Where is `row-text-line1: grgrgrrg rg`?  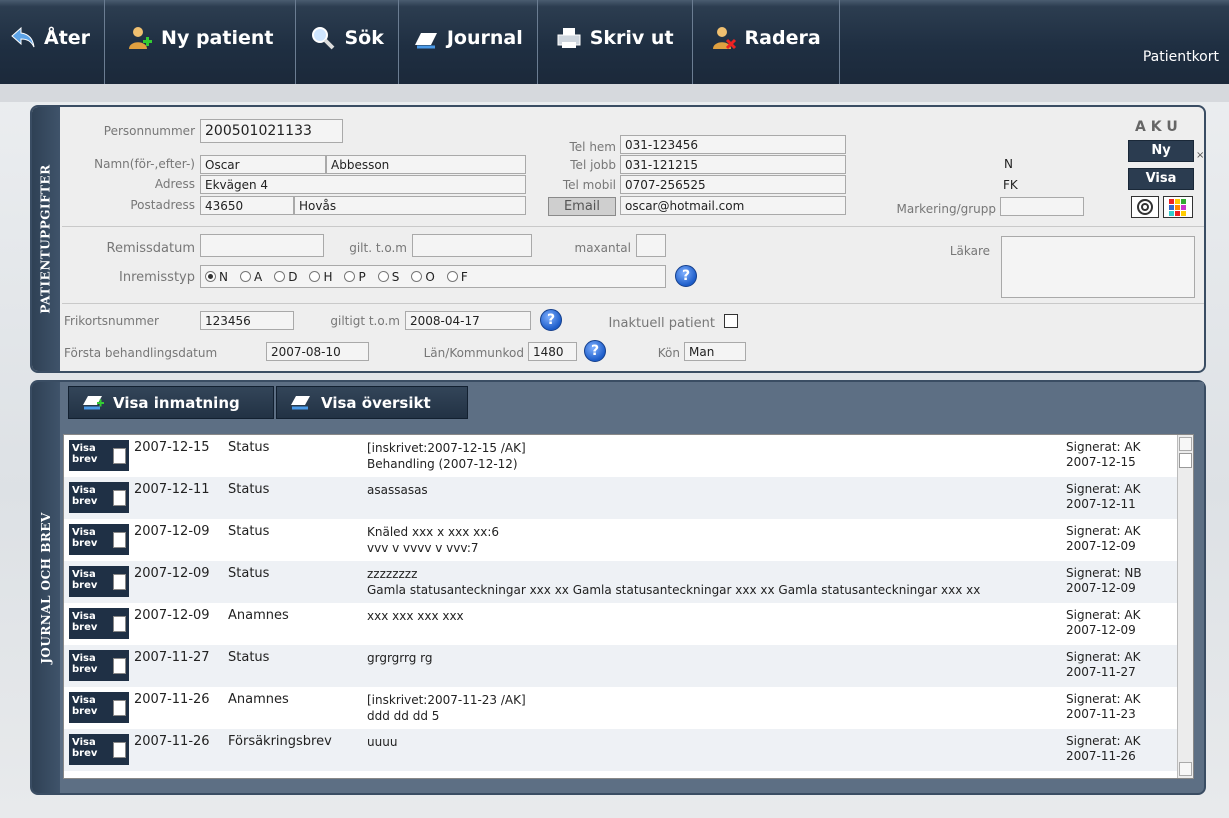 row-text-line1: grgrgrrg rg is located at coordinates (400, 658).